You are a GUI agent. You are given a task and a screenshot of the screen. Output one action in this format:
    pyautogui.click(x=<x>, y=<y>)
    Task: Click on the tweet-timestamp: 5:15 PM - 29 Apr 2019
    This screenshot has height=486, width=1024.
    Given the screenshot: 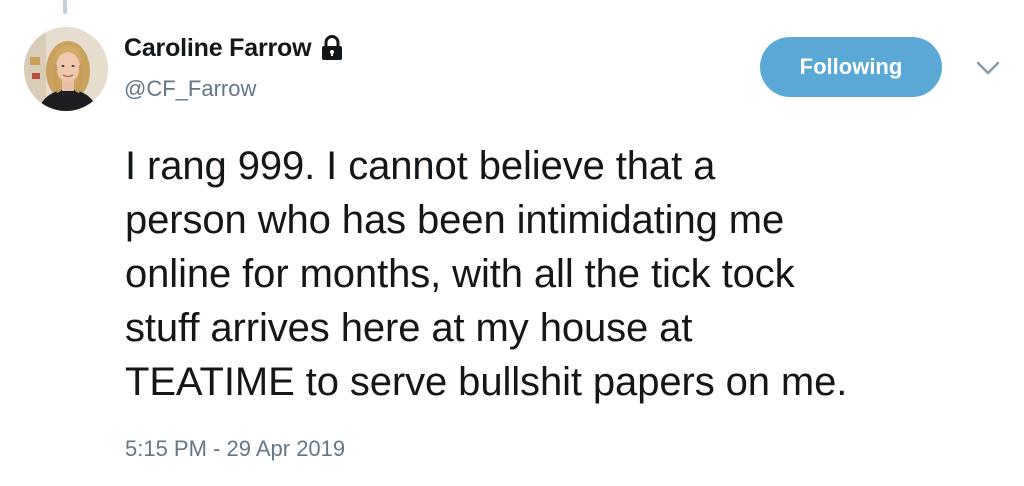 What is the action you would take?
    pyautogui.click(x=235, y=449)
    